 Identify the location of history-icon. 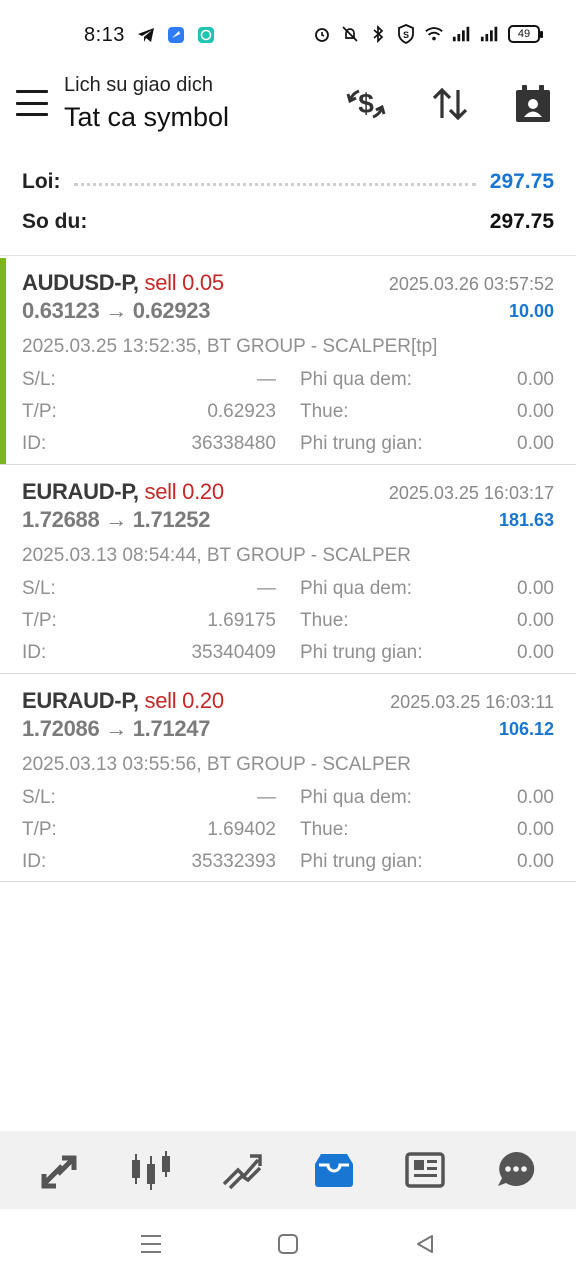
(334, 1170).